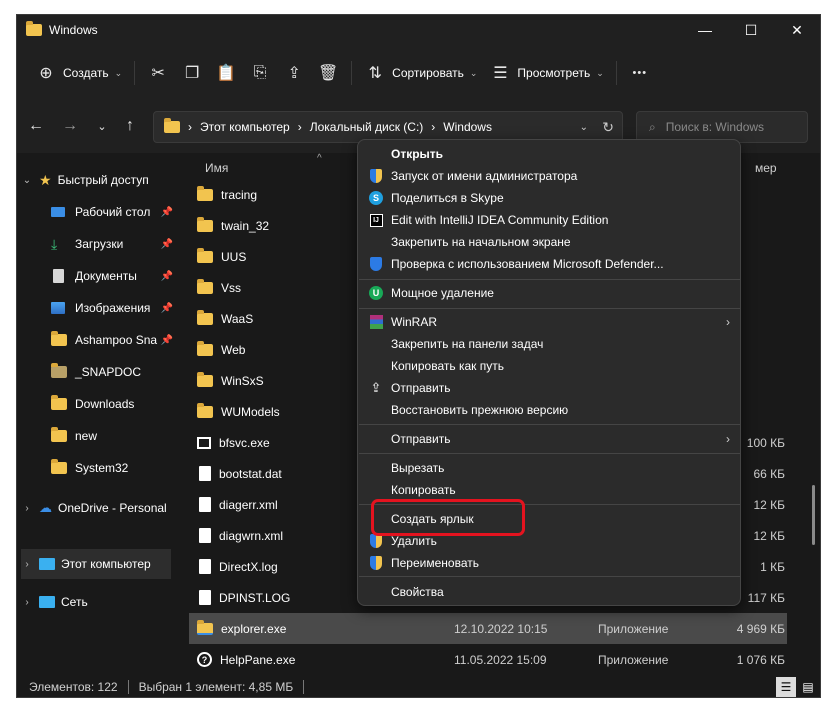 This screenshot has width=837, height=713. What do you see at coordinates (554, 73) in the screenshot?
I see `view-label: Просмотреть` at bounding box center [554, 73].